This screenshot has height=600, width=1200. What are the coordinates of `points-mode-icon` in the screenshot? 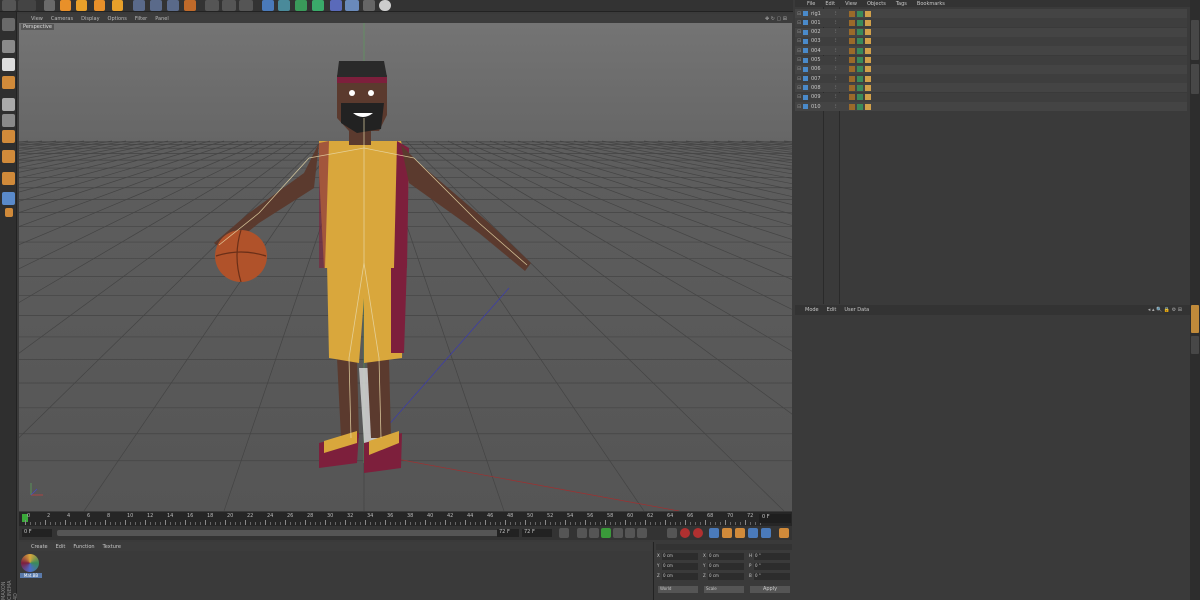 It's located at (8, 104).